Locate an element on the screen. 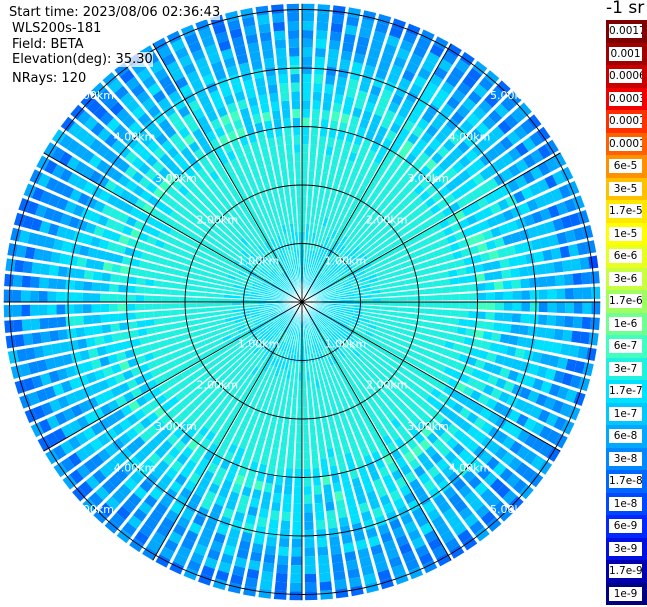 Image resolution: width=647 pixels, height=607 pixels. colorbar-swatch: 6e-9 is located at coordinates (626, 526).